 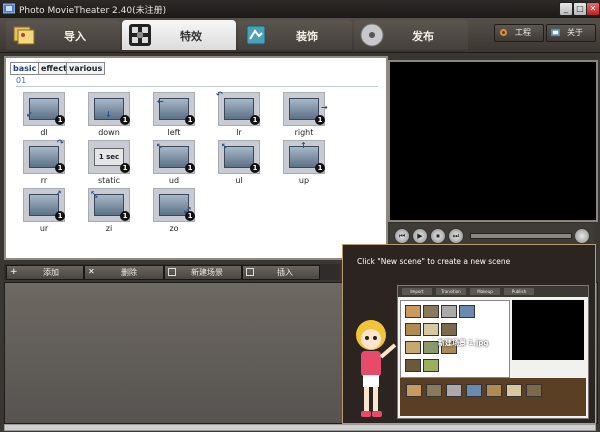 I want to click on effect-item-rr: ↷ 1 rr, so click(x=44, y=164).